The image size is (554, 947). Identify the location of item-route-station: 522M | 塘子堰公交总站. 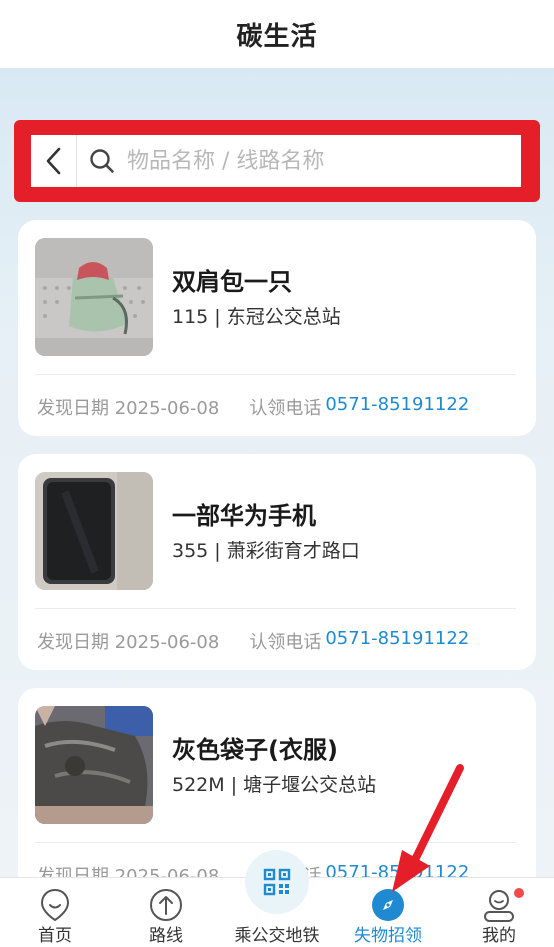
(274, 785).